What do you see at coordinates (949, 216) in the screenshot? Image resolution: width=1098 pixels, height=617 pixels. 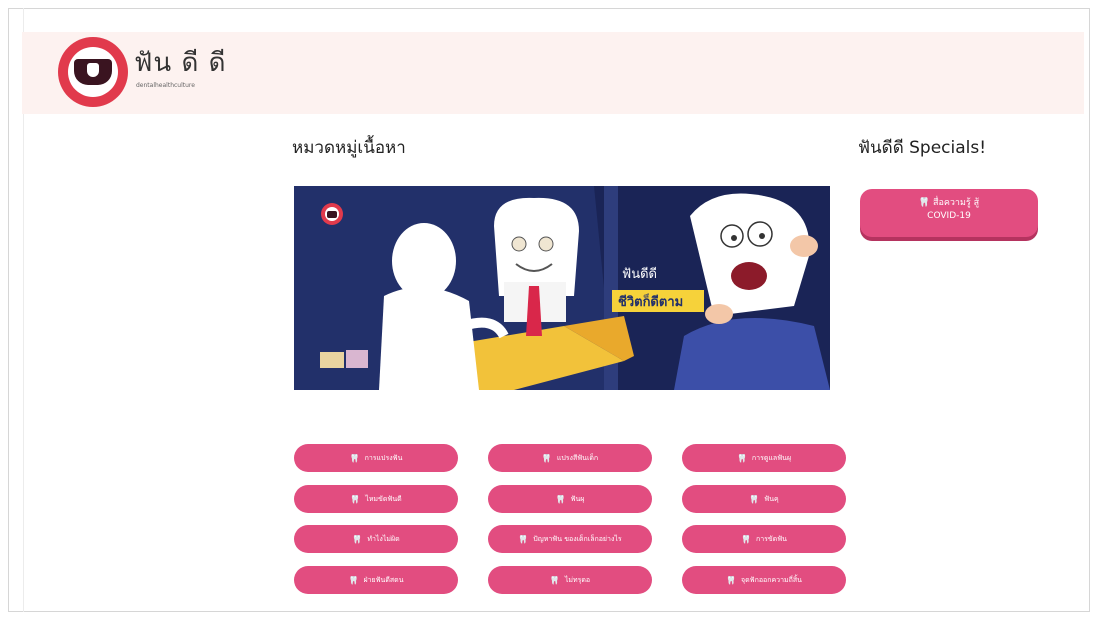 I see `covid-button-line2: COVID-19` at bounding box center [949, 216].